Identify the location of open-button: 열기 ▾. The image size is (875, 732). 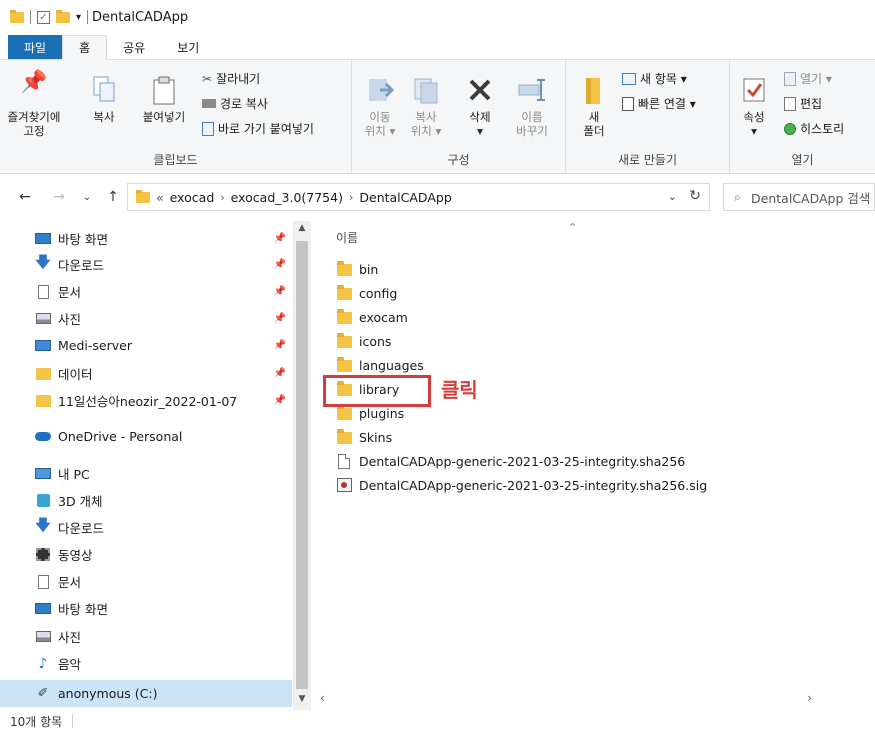
(808, 78).